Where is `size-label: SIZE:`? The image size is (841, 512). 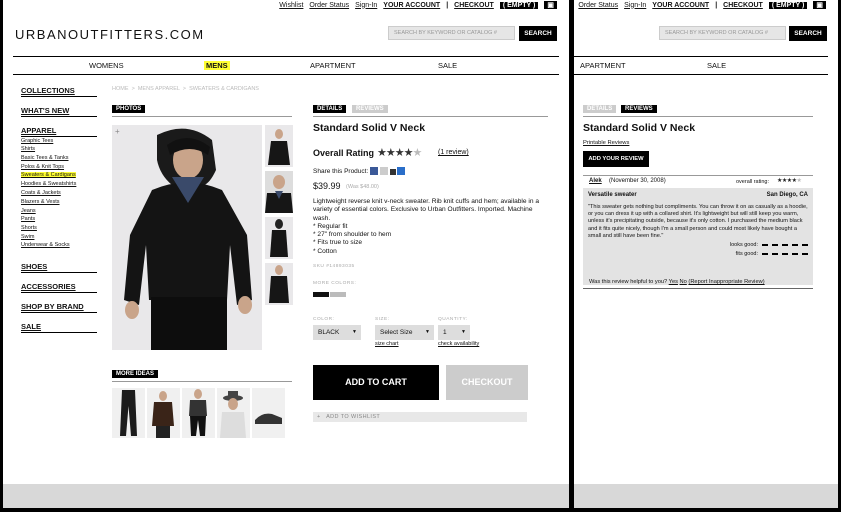 size-label: SIZE: is located at coordinates (382, 319).